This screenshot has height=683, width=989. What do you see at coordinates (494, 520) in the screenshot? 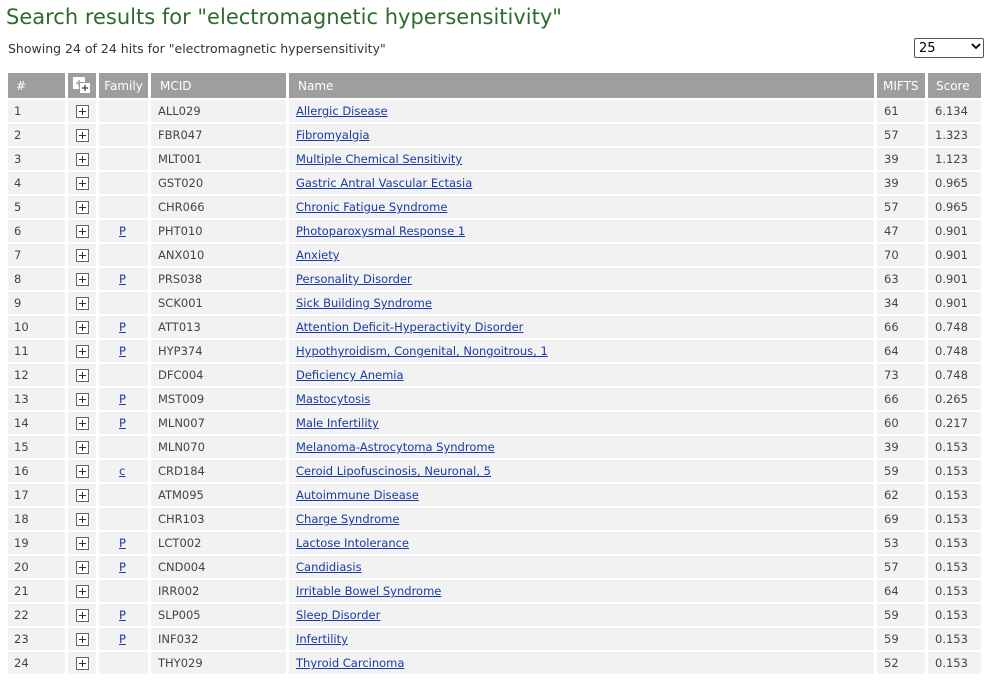
I see `table-row: 18 CHR103 Charge Syndrome 69 0.153` at bounding box center [494, 520].